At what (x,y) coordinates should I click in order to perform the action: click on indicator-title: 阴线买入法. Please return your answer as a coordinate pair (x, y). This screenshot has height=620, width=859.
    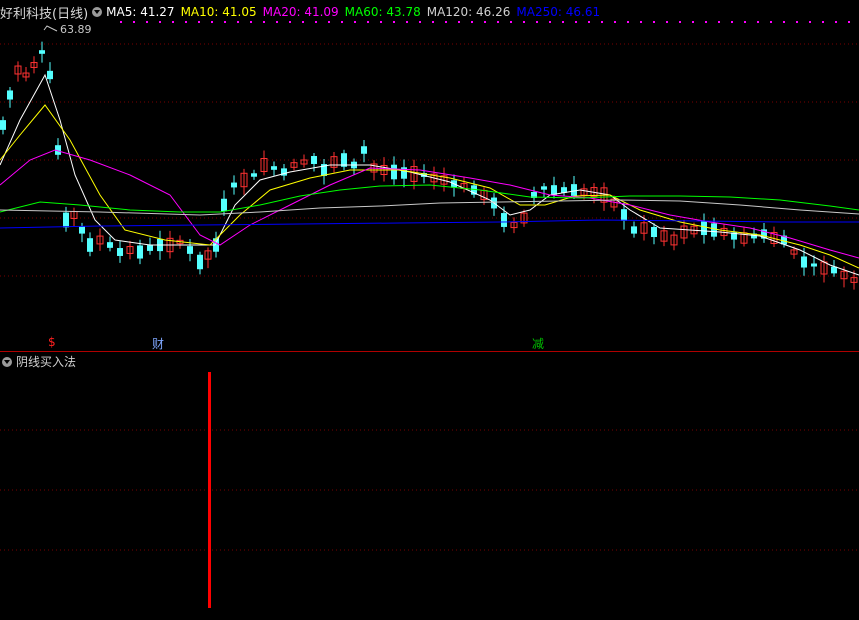
    Looking at the image, I should click on (46, 361).